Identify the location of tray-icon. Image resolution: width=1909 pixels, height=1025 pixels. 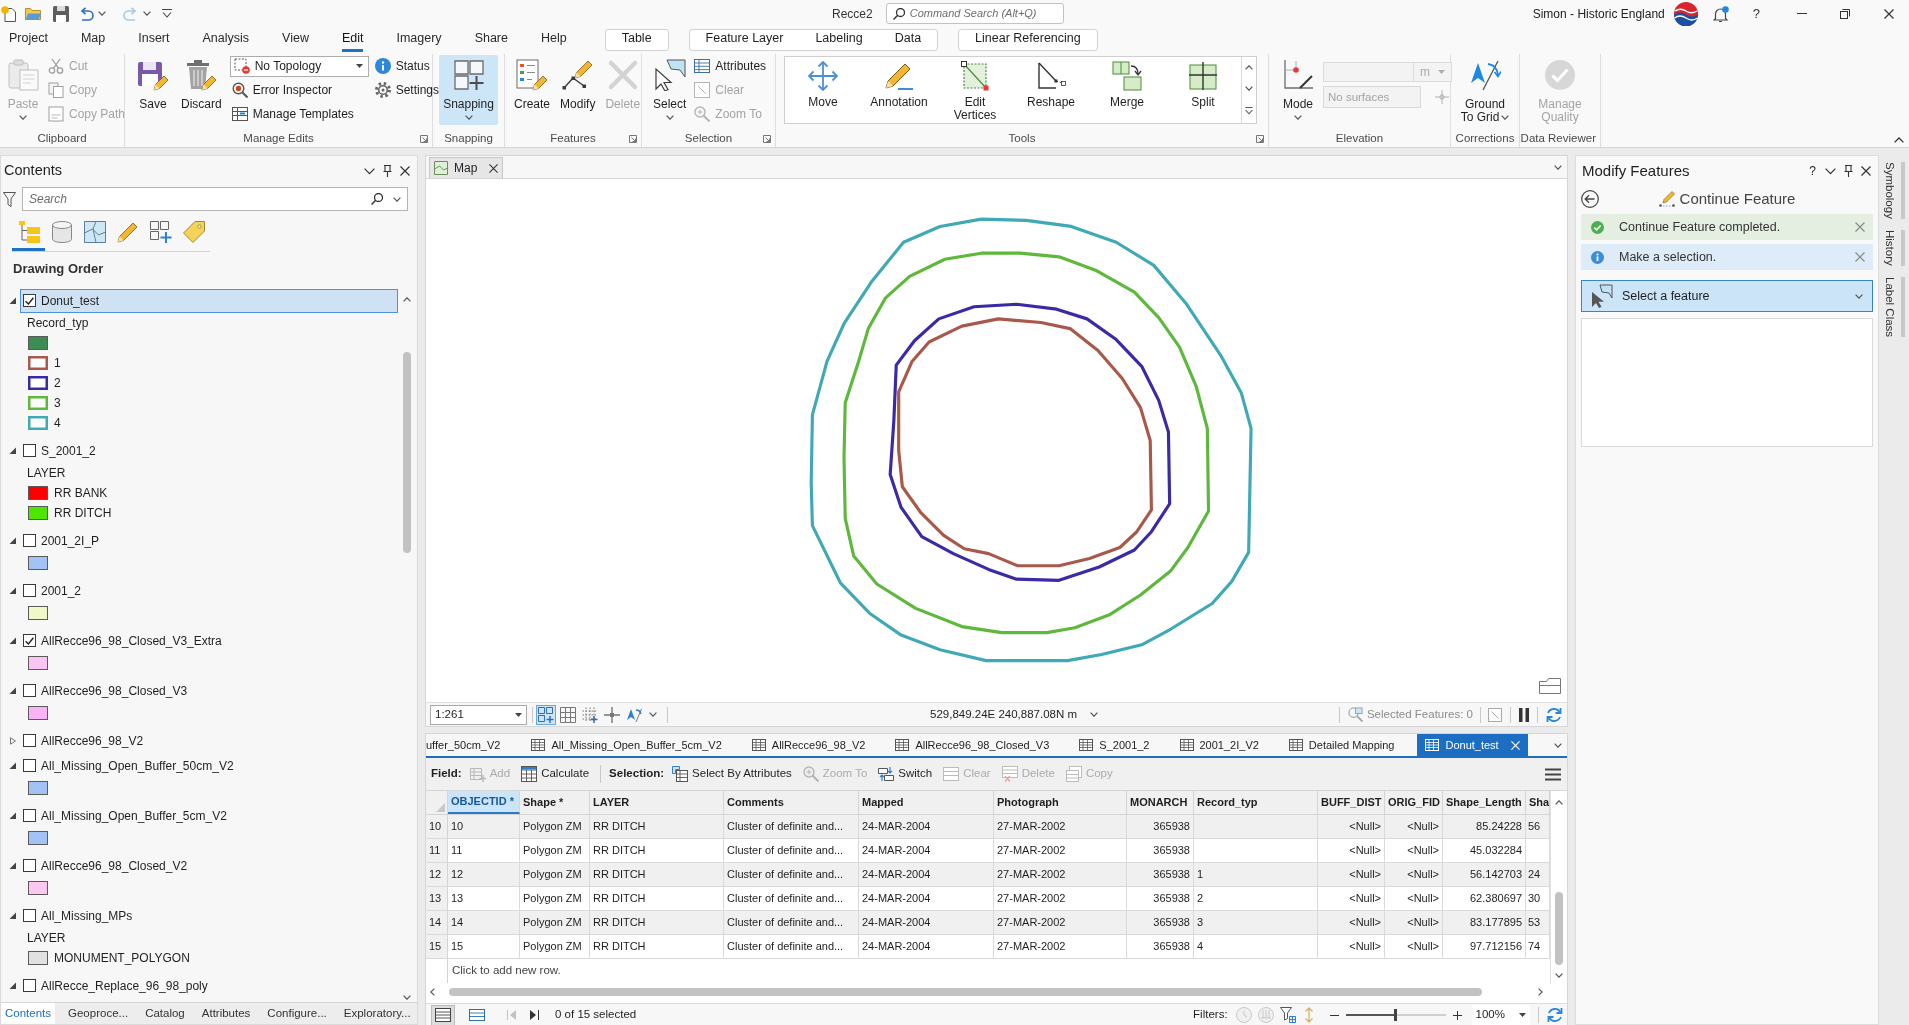
(1550, 685).